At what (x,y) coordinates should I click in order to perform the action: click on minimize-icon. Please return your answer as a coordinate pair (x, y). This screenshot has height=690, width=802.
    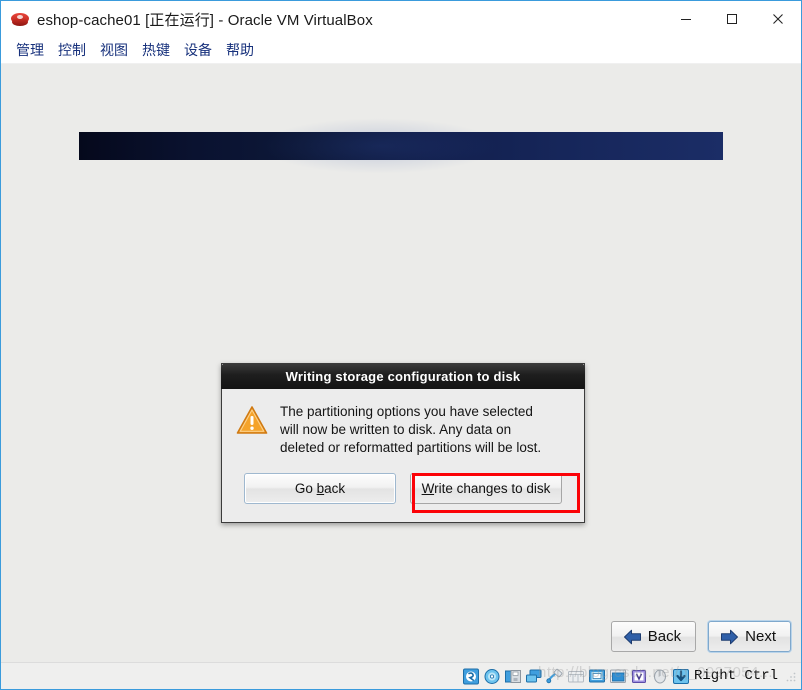
    Looking at the image, I should click on (686, 19).